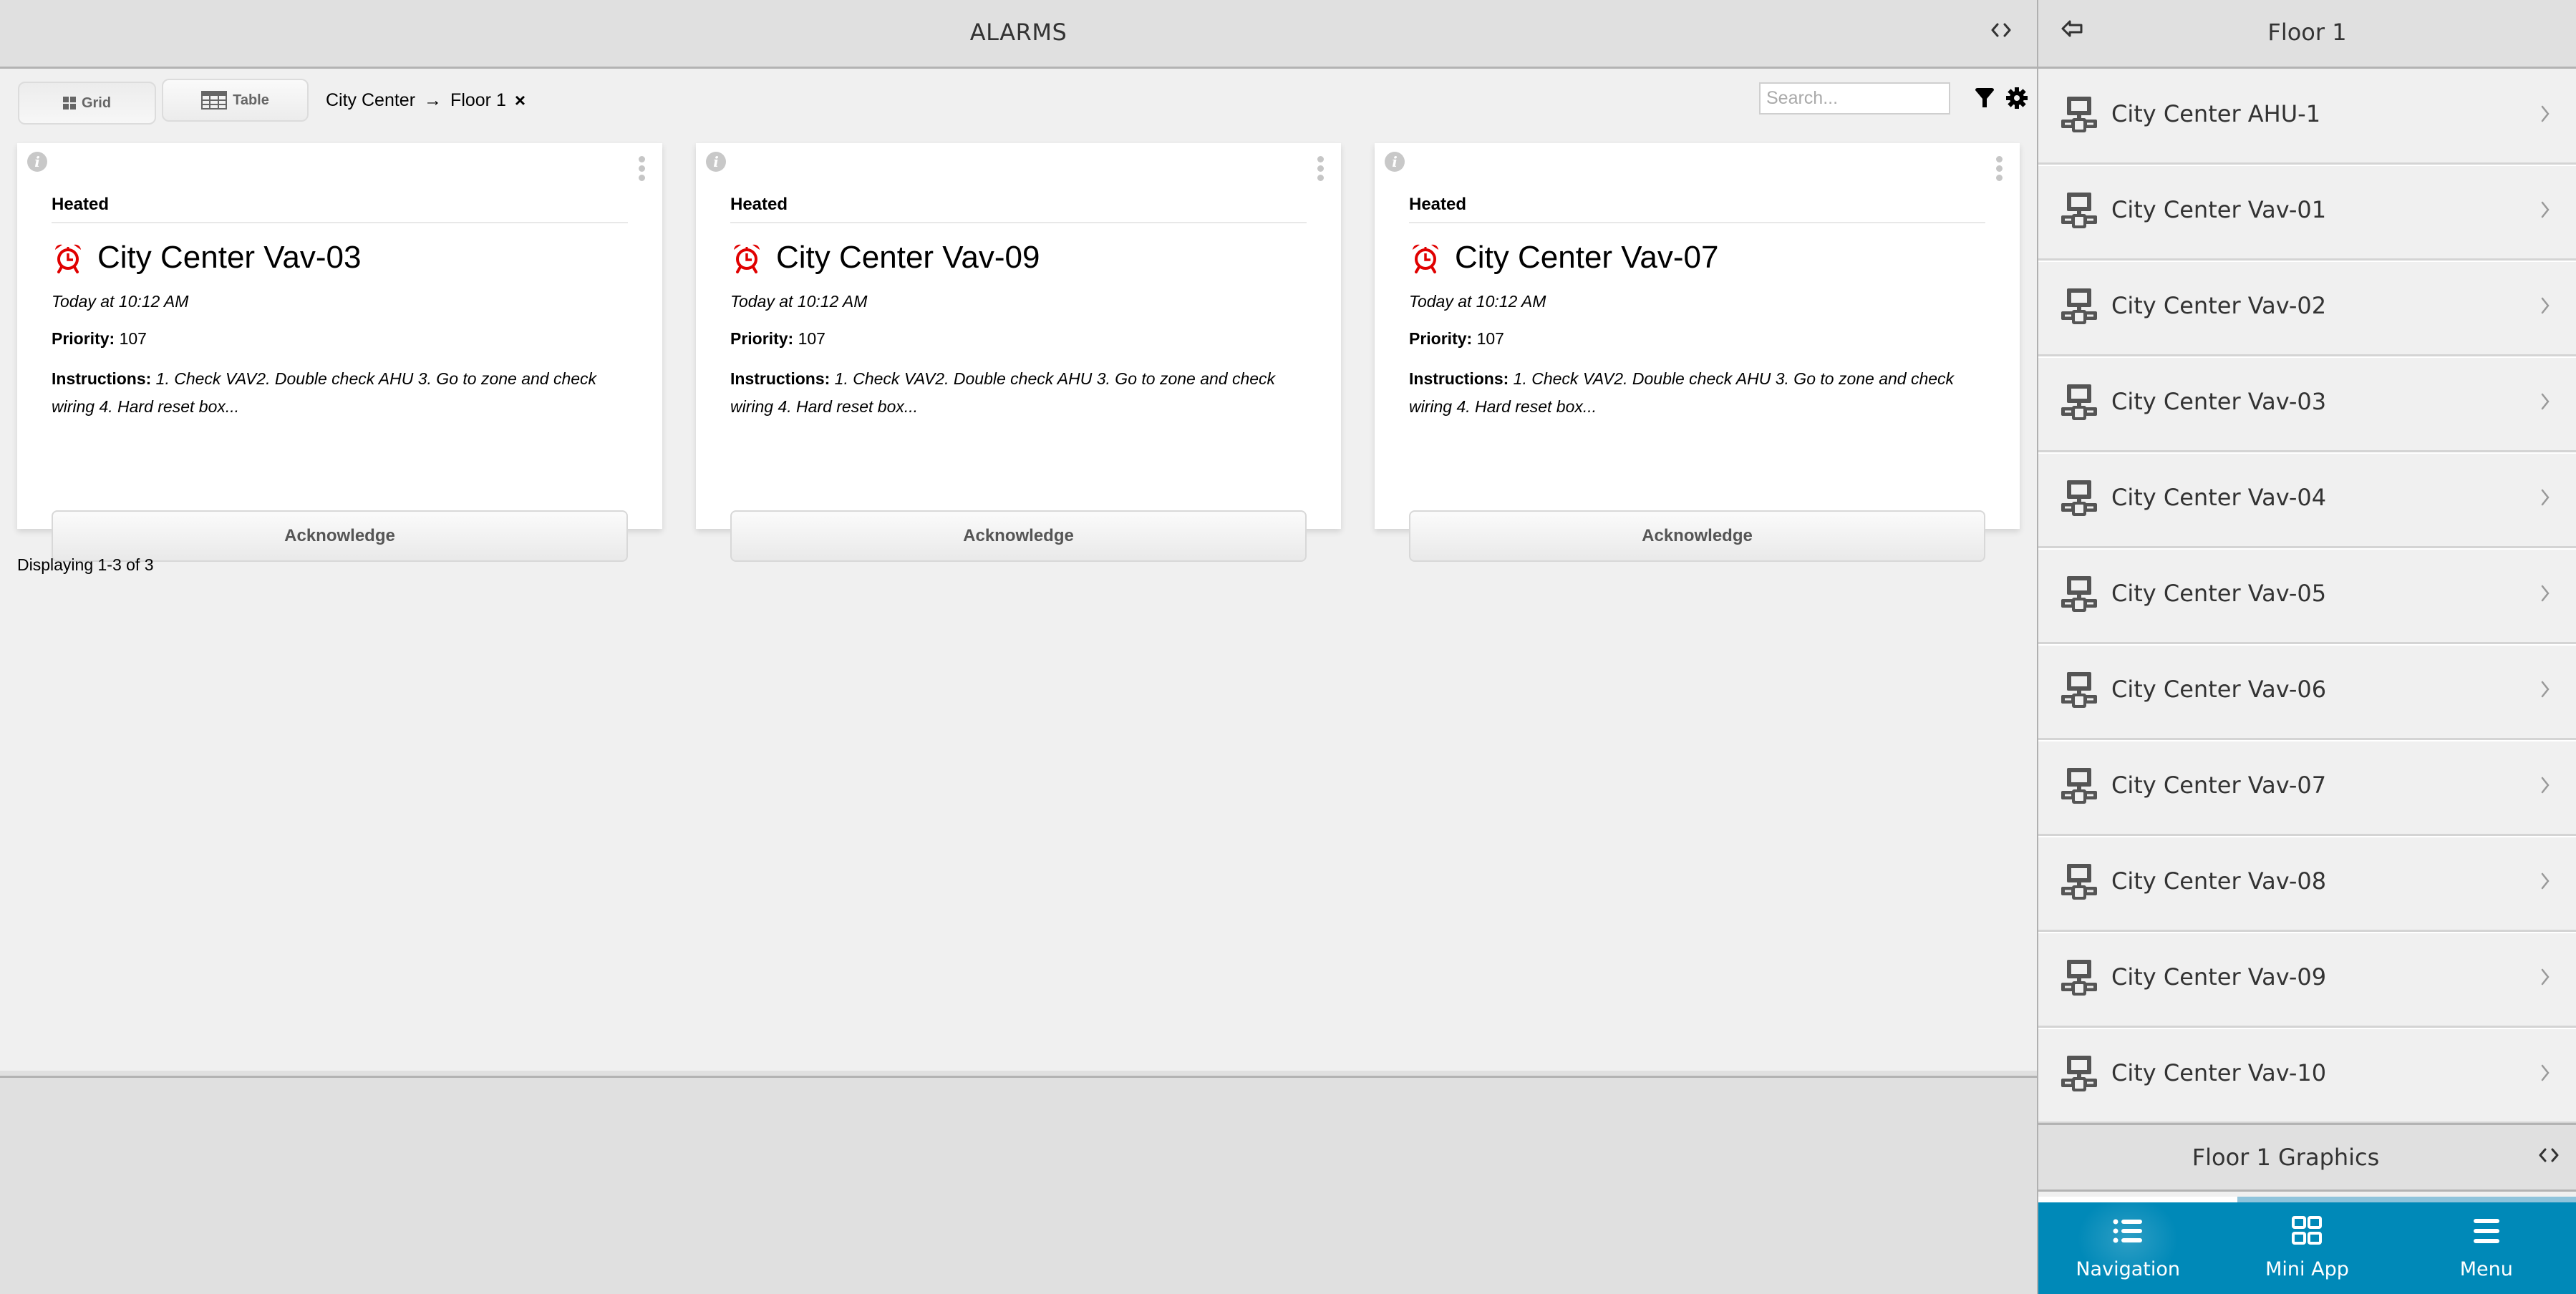 The width and height of the screenshot is (2576, 1294). Describe the element at coordinates (2017, 98) in the screenshot. I see `gear-icon` at that location.